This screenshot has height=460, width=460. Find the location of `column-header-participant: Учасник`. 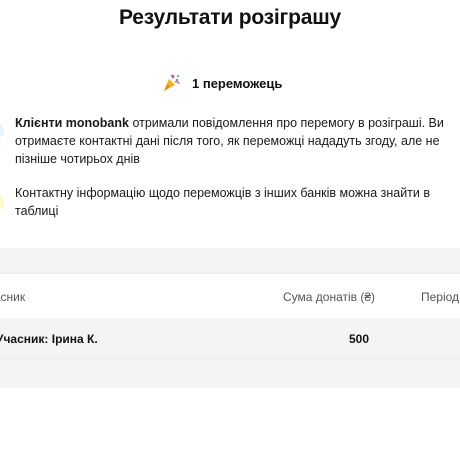

column-header-participant: Учасник is located at coordinates (13, 297).